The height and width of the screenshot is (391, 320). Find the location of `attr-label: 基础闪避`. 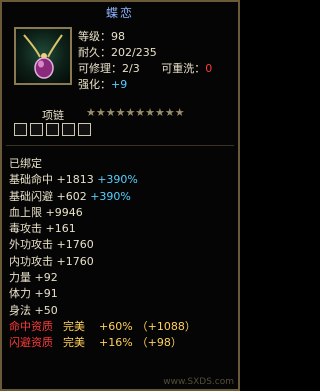

attr-label: 基础闪避 is located at coordinates (31, 196).